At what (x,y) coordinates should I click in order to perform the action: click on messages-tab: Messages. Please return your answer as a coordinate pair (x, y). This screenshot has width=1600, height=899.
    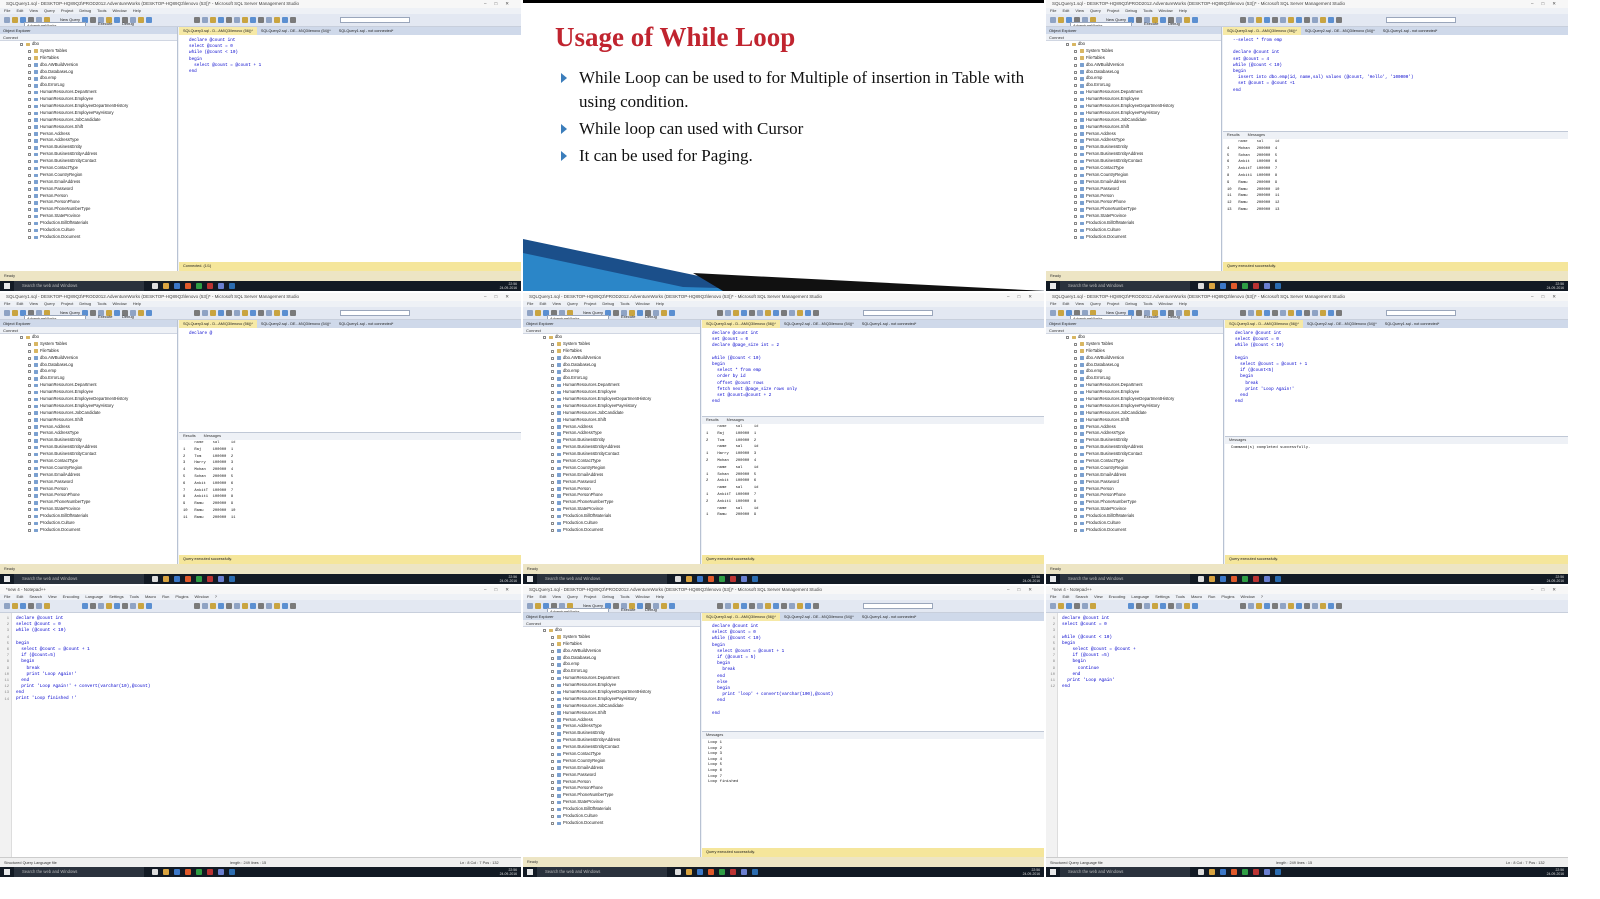
    Looking at the image, I should click on (1256, 135).